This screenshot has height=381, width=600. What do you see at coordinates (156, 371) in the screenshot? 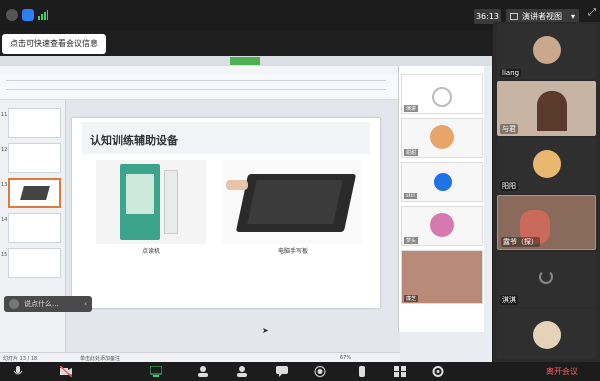
I see `screen-share-icon` at bounding box center [156, 371].